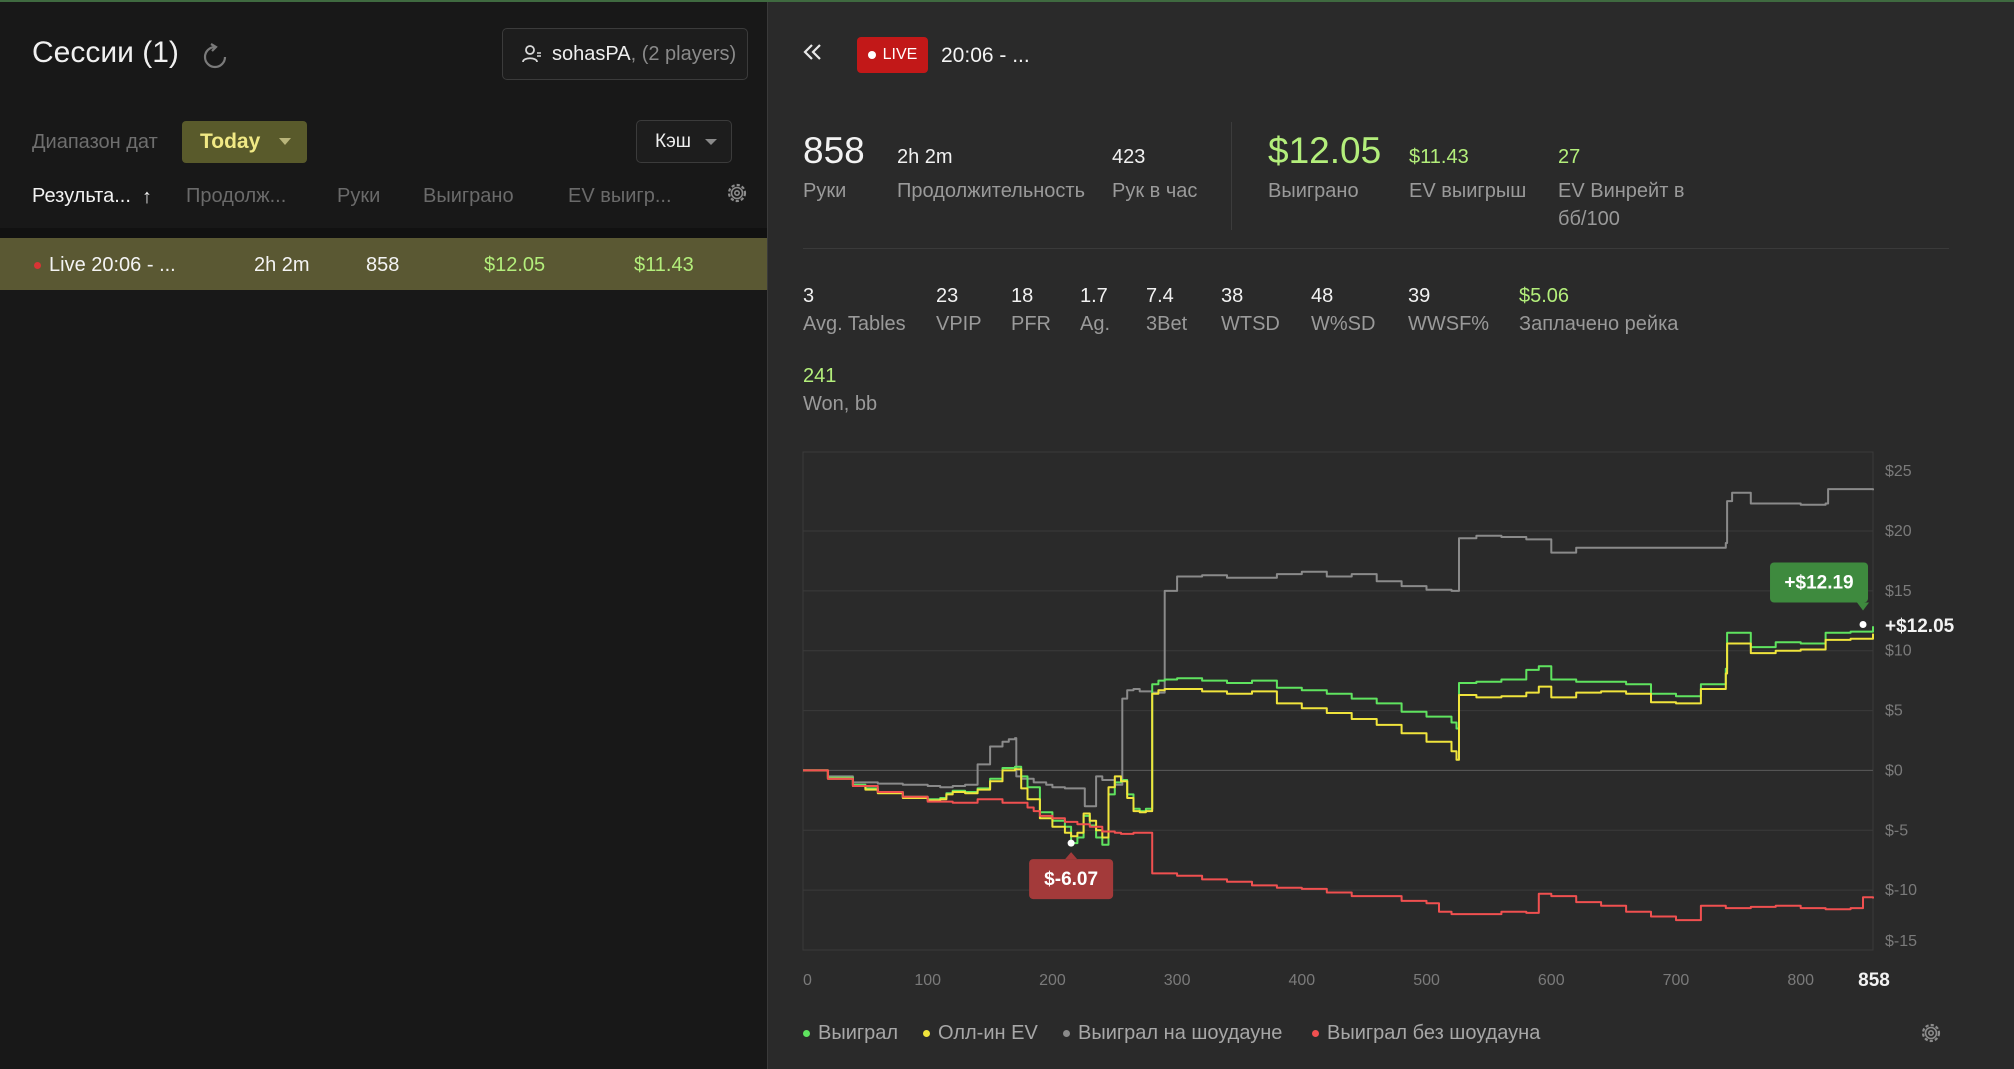  What do you see at coordinates (1177, 980) in the screenshot?
I see `x-tick-label: 300` at bounding box center [1177, 980].